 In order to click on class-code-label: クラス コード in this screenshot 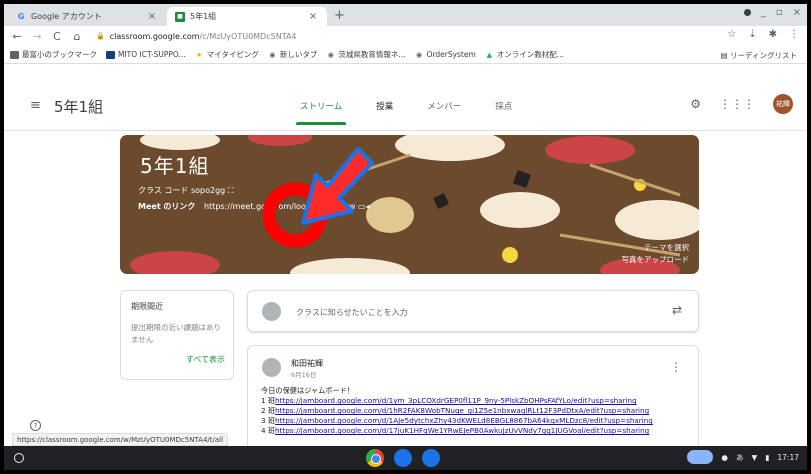, I will do `click(163, 190)`.